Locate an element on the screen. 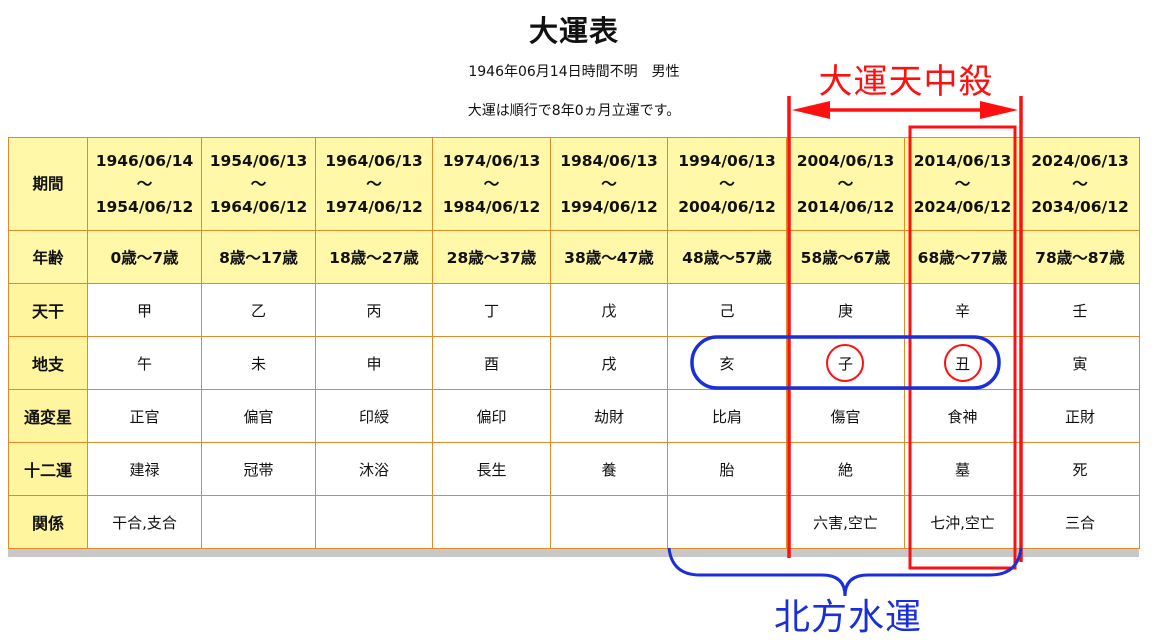  chishi-cell: 寅 is located at coordinates (1080, 363).